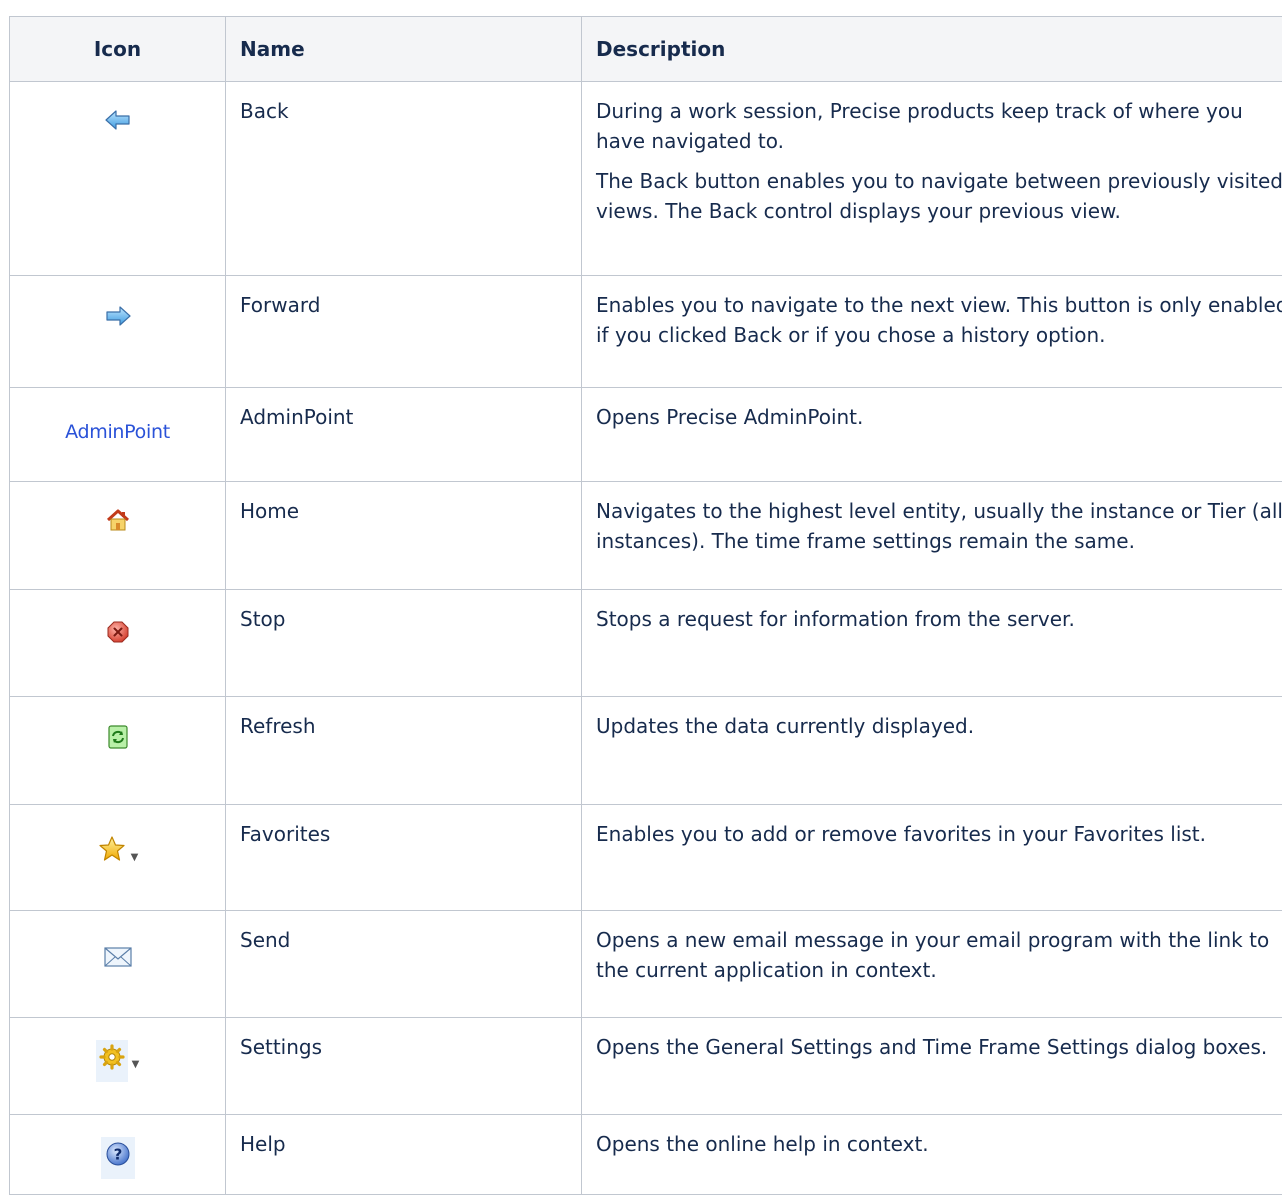  I want to click on back-arrow-icon, so click(118, 123).